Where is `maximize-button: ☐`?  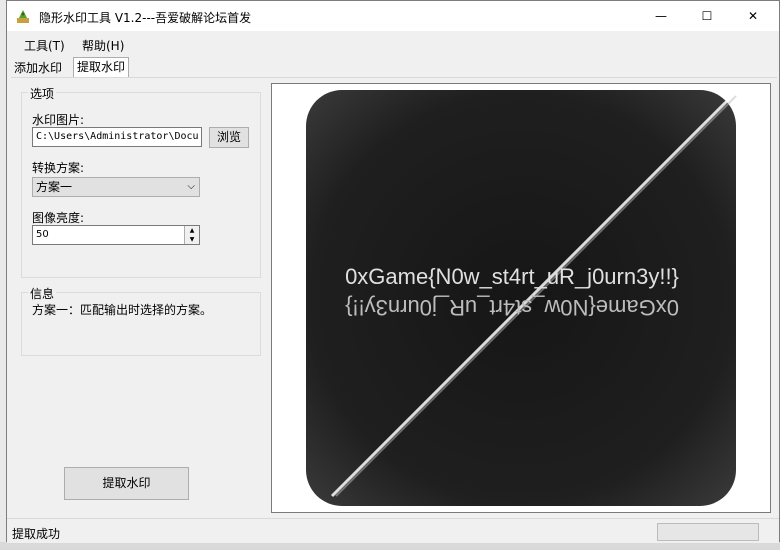 maximize-button: ☐ is located at coordinates (707, 16).